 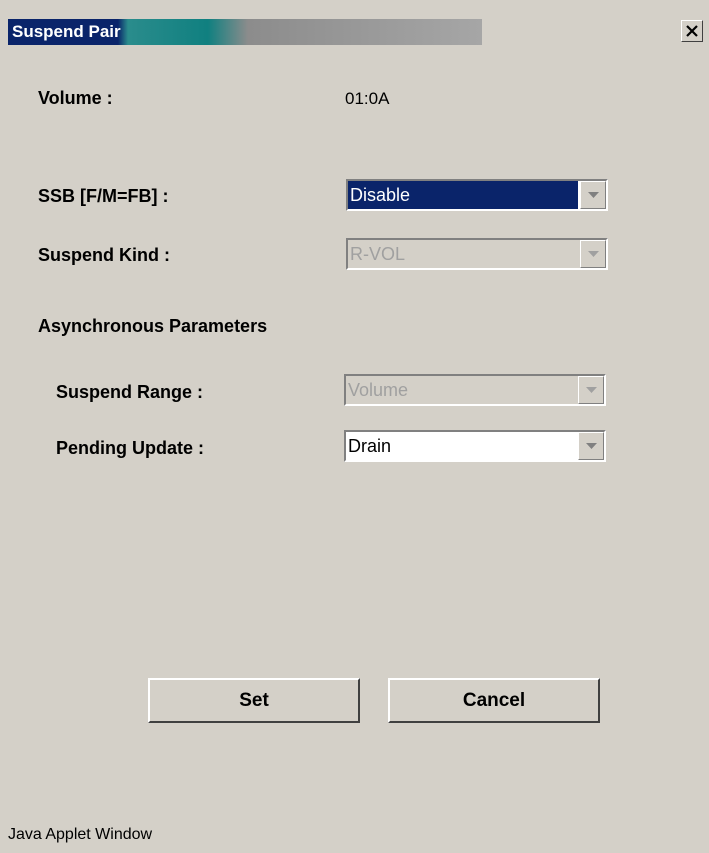 I want to click on title-bar: Suspend Pair, so click(x=355, y=32).